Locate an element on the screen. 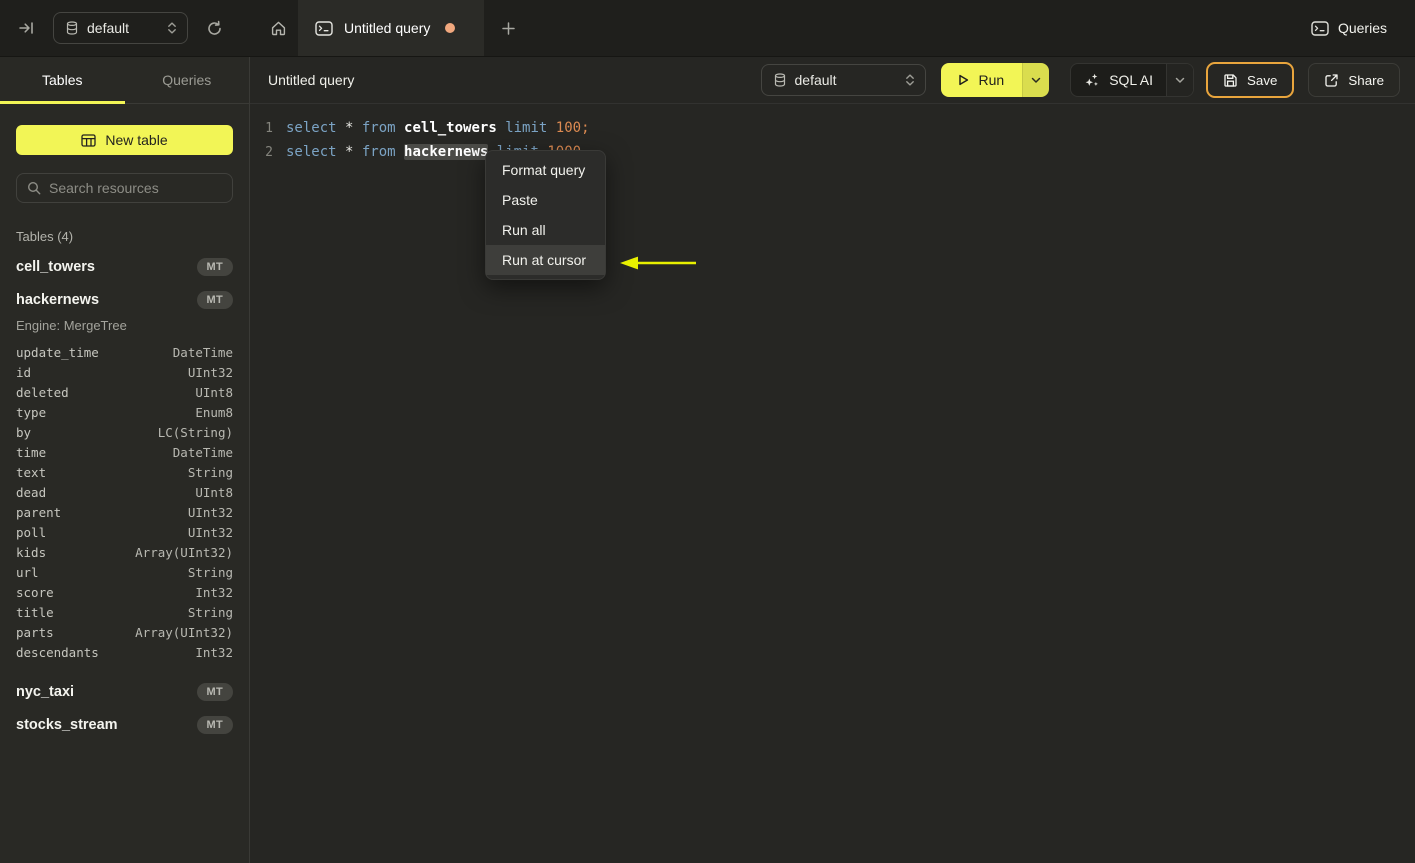 The image size is (1415, 863). search-box is located at coordinates (124, 188).